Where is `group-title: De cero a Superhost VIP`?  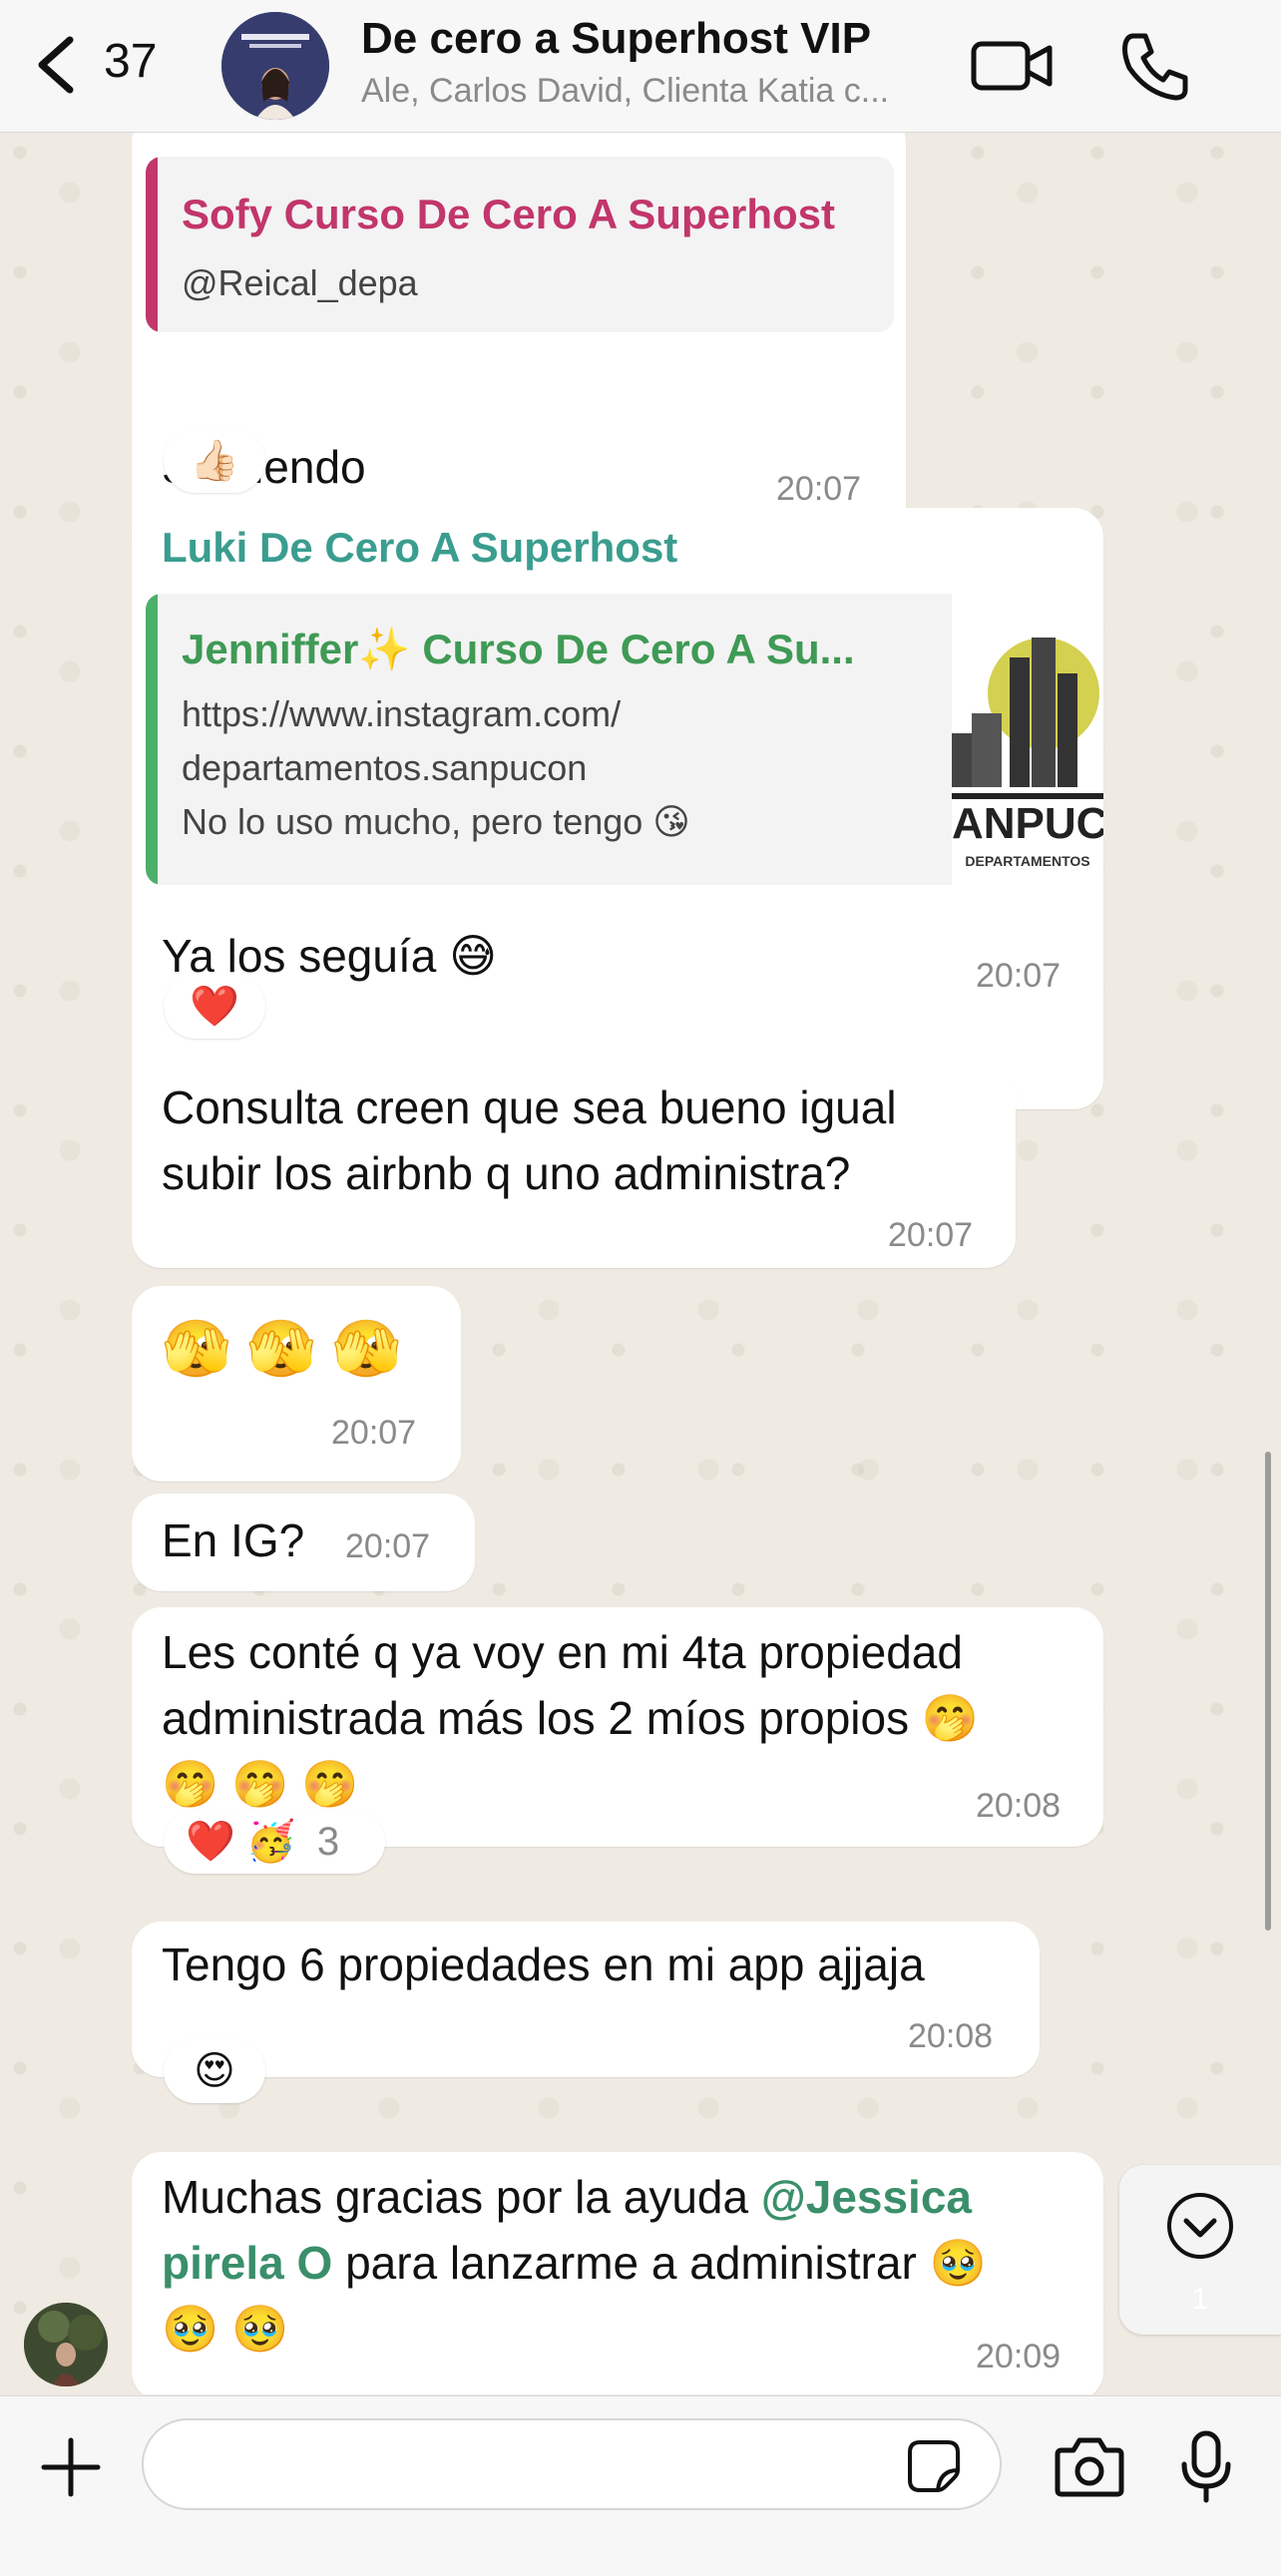 group-title: De cero a Superhost VIP is located at coordinates (616, 39).